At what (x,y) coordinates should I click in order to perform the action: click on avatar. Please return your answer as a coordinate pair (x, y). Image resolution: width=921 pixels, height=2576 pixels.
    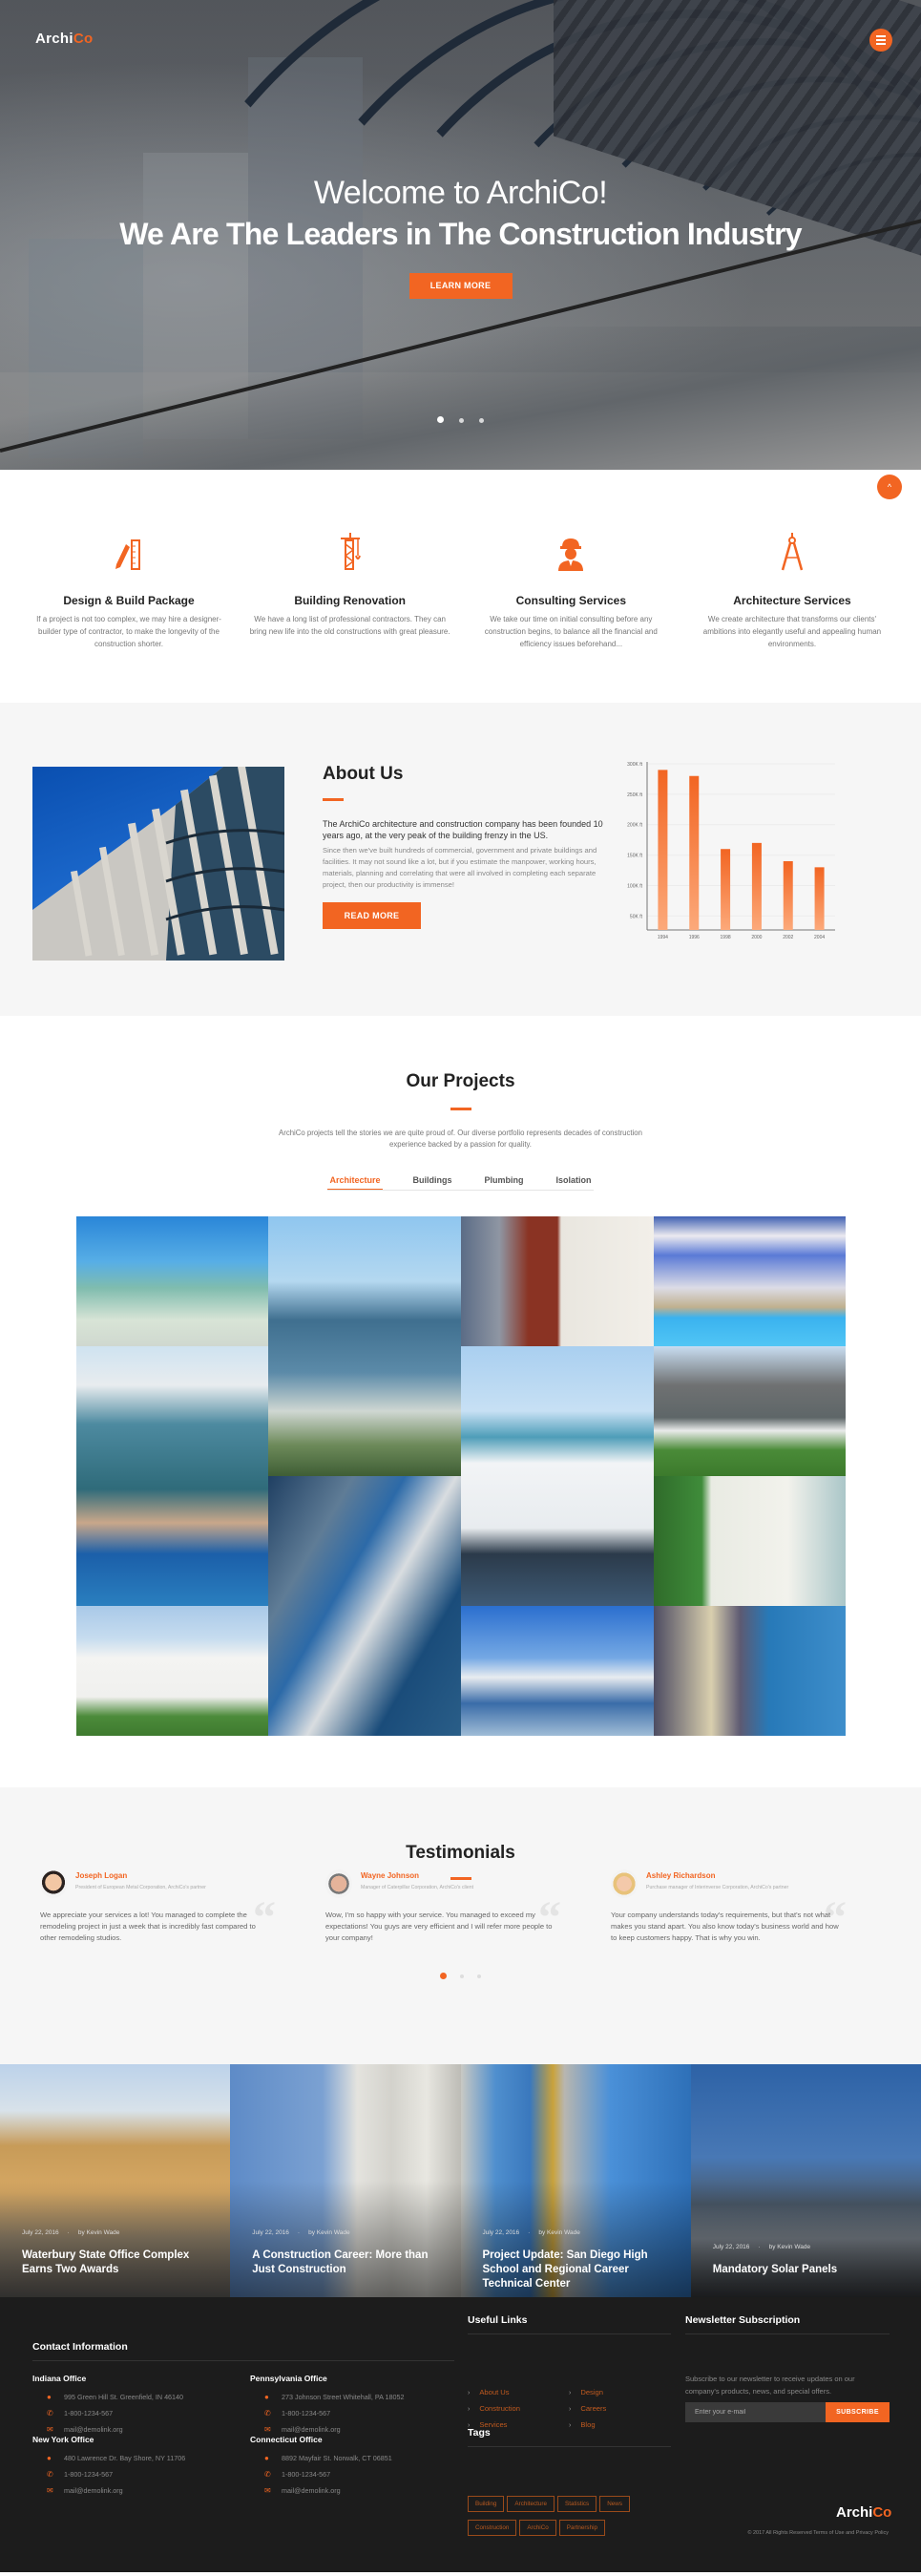
    Looking at the image, I should click on (624, 1883).